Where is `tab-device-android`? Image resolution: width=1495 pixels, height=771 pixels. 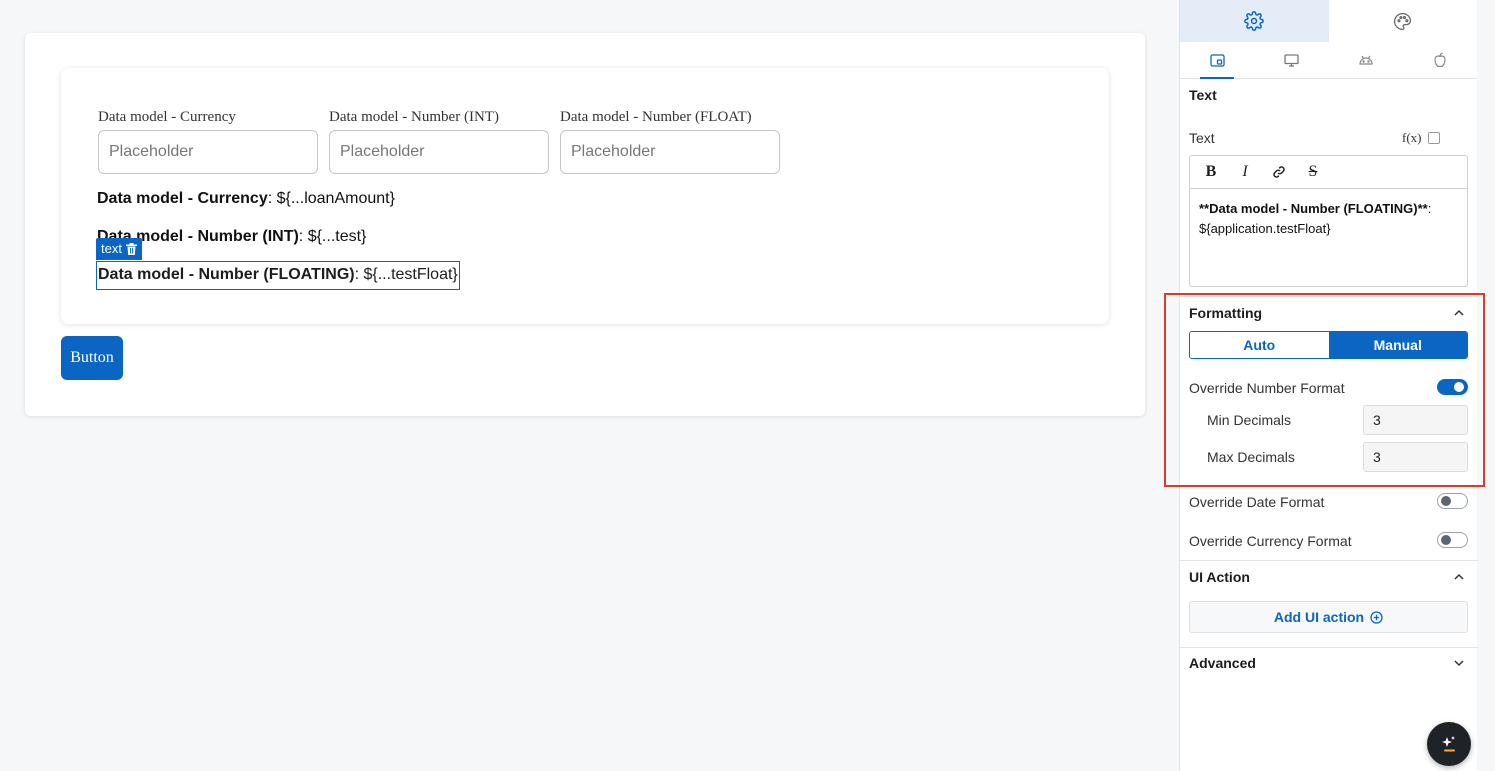
tab-device-android is located at coordinates (1366, 60).